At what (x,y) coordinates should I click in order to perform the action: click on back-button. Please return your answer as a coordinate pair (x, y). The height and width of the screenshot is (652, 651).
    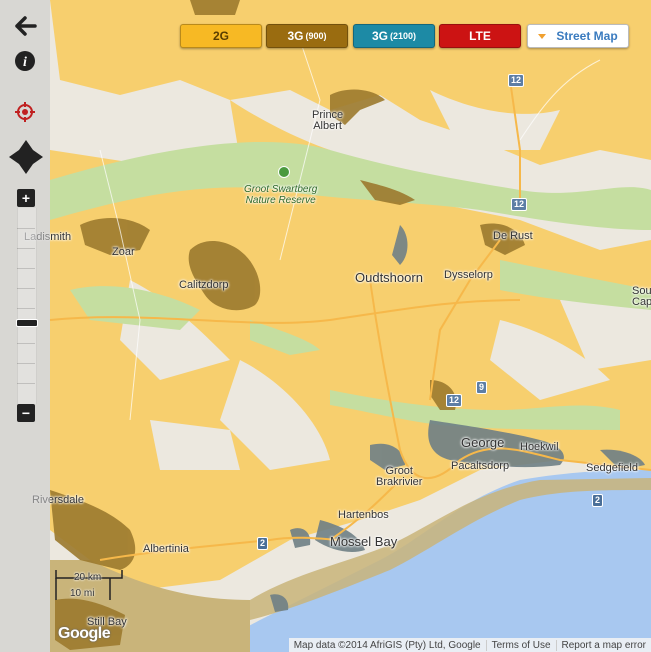
    Looking at the image, I should click on (26, 26).